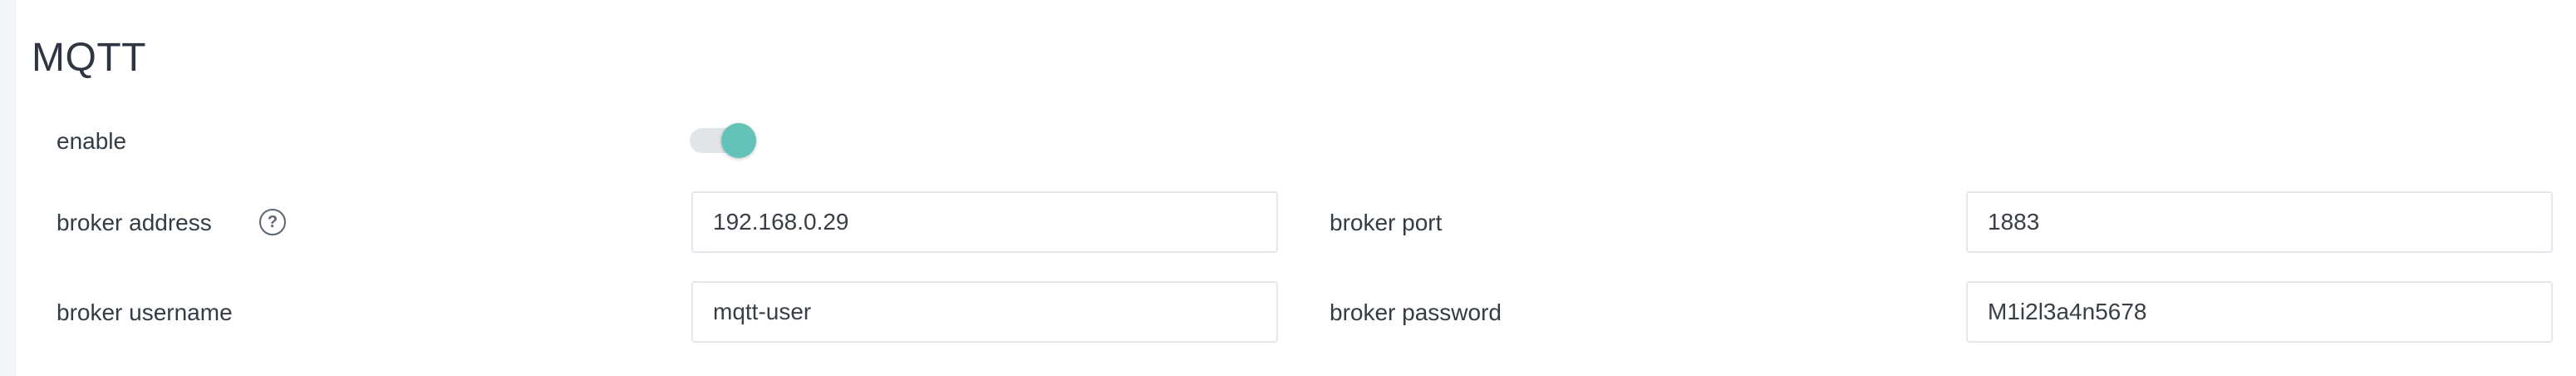  I want to click on toggle-thumb, so click(738, 140).